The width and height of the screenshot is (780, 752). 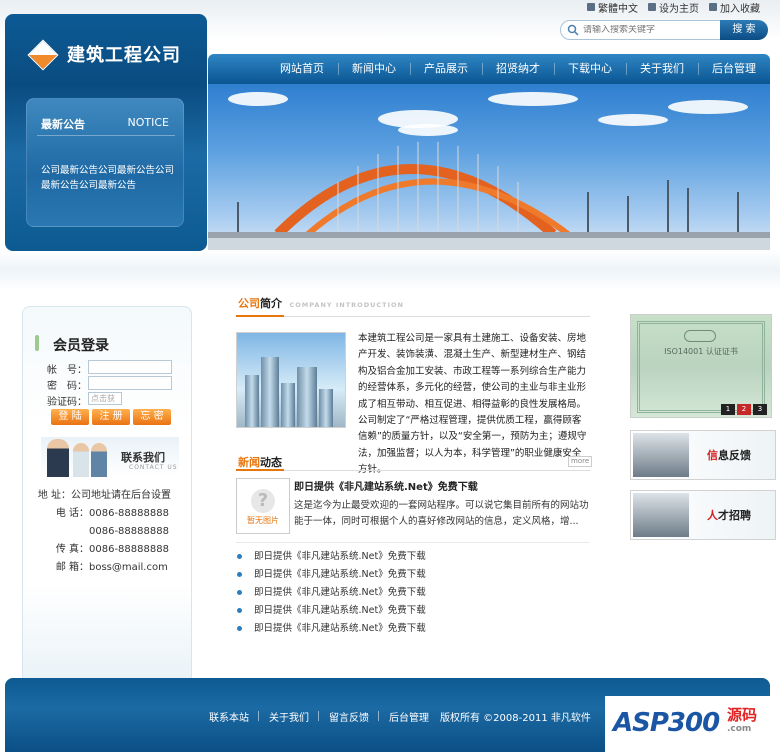 I want to click on recruitment-label: 人才招聘, so click(x=729, y=515).